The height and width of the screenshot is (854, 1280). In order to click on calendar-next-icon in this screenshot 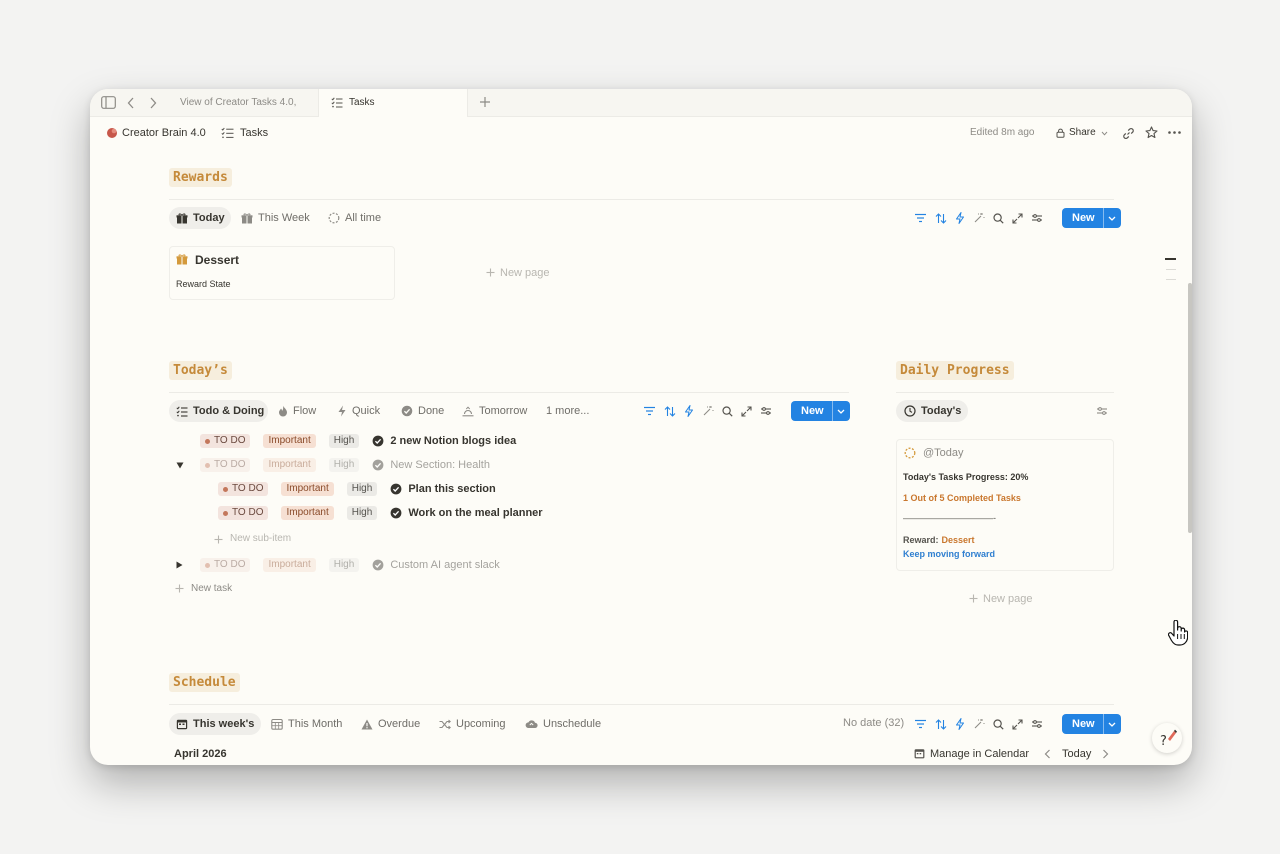, I will do `click(1105, 754)`.